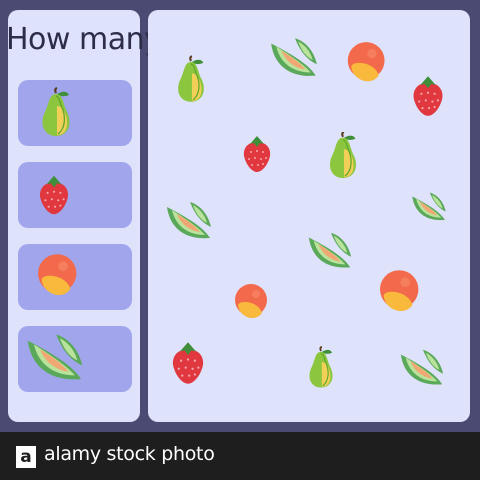 This screenshot has height=480, width=480. I want to click on answer-slot-strawberry, so click(75, 195).